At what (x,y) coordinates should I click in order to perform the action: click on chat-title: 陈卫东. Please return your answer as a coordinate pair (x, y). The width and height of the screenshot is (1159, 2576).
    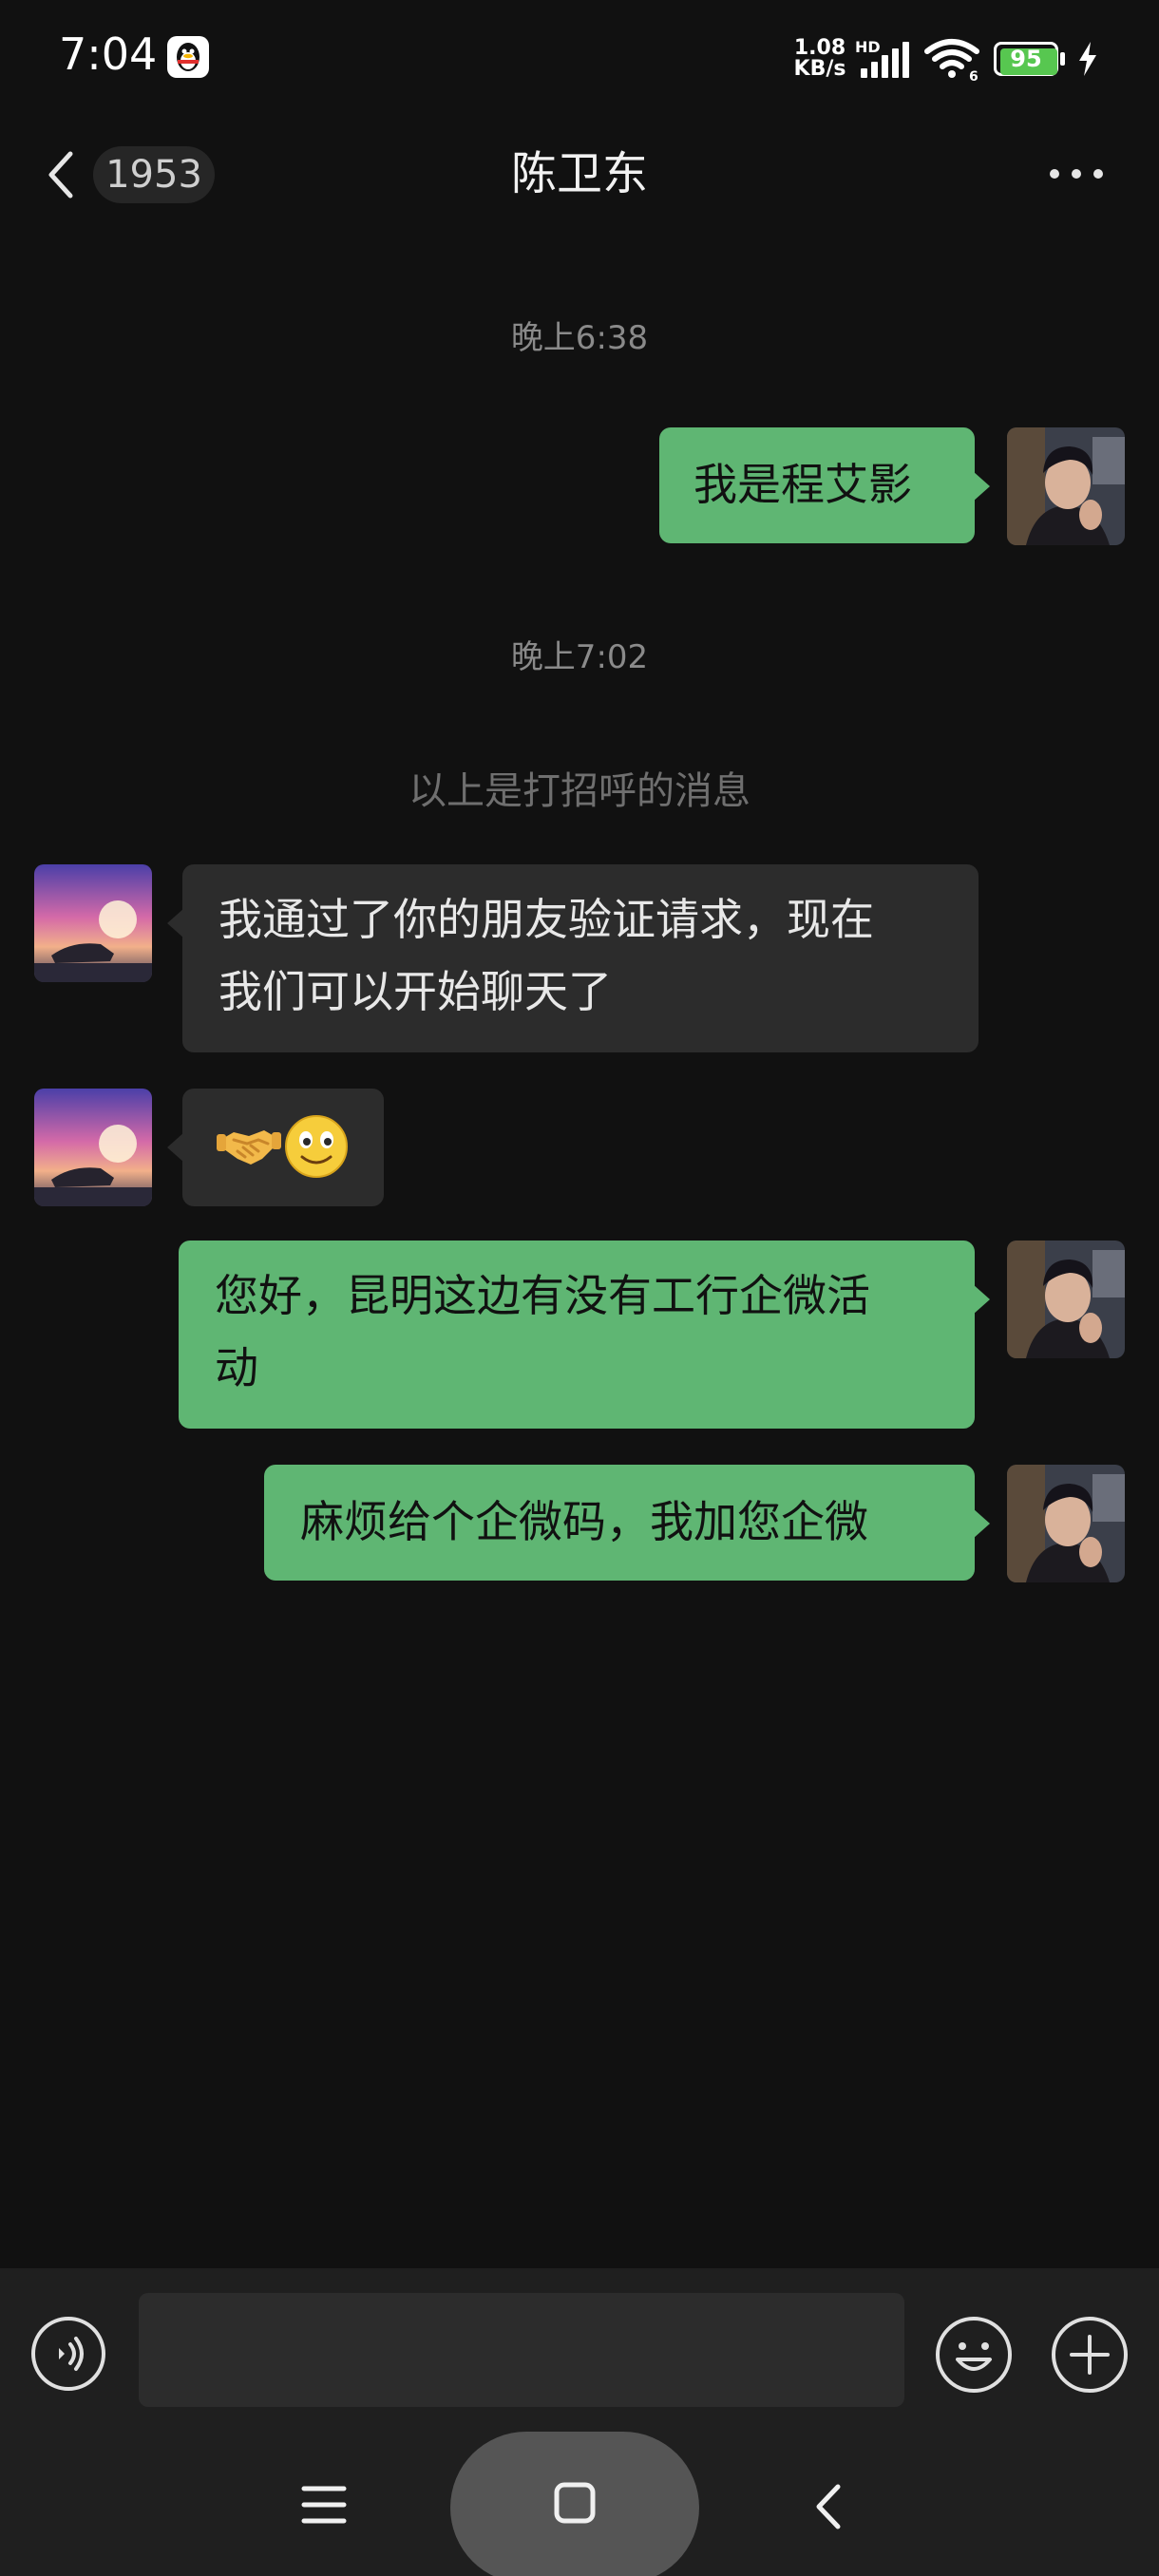
    Looking at the image, I should click on (579, 173).